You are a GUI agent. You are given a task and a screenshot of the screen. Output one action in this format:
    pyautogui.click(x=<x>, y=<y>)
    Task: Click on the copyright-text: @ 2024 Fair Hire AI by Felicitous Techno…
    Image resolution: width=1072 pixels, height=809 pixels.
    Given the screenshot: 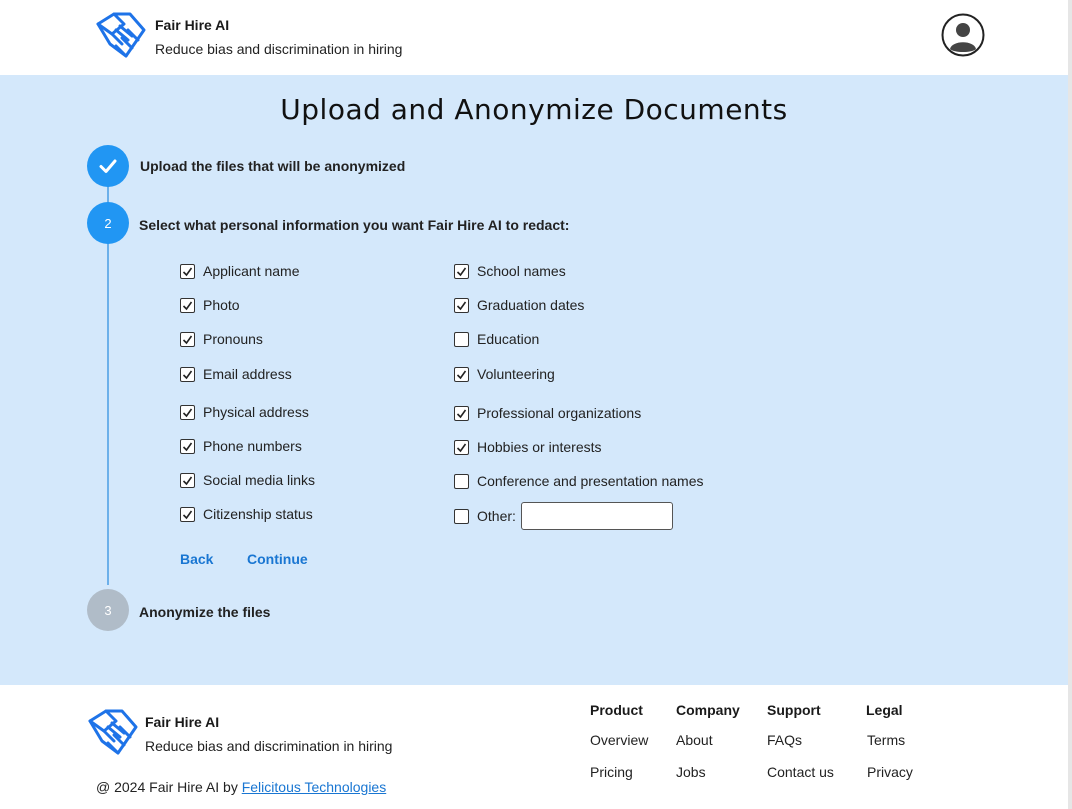 What is the action you would take?
    pyautogui.click(x=241, y=787)
    